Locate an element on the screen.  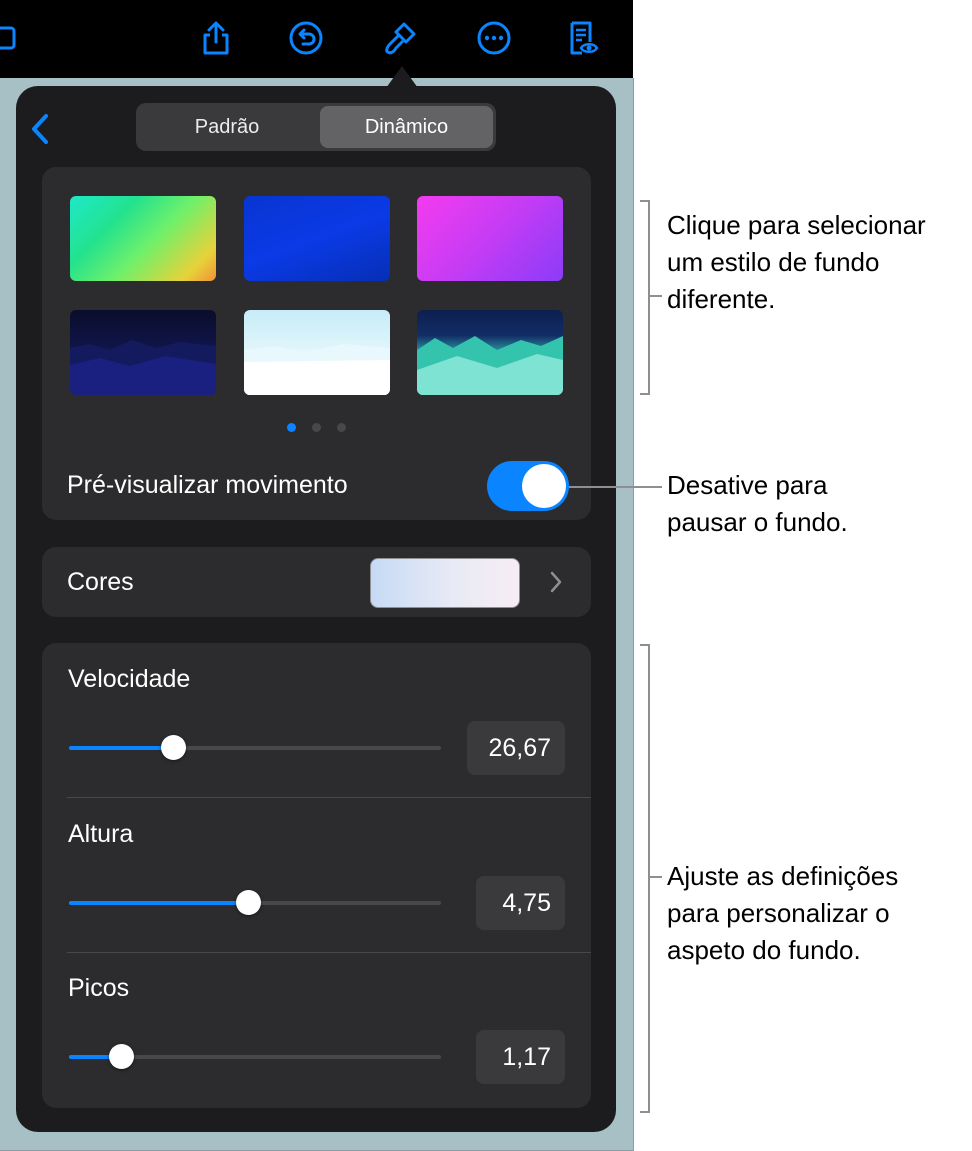
colors-row: Cores is located at coordinates (316, 582).